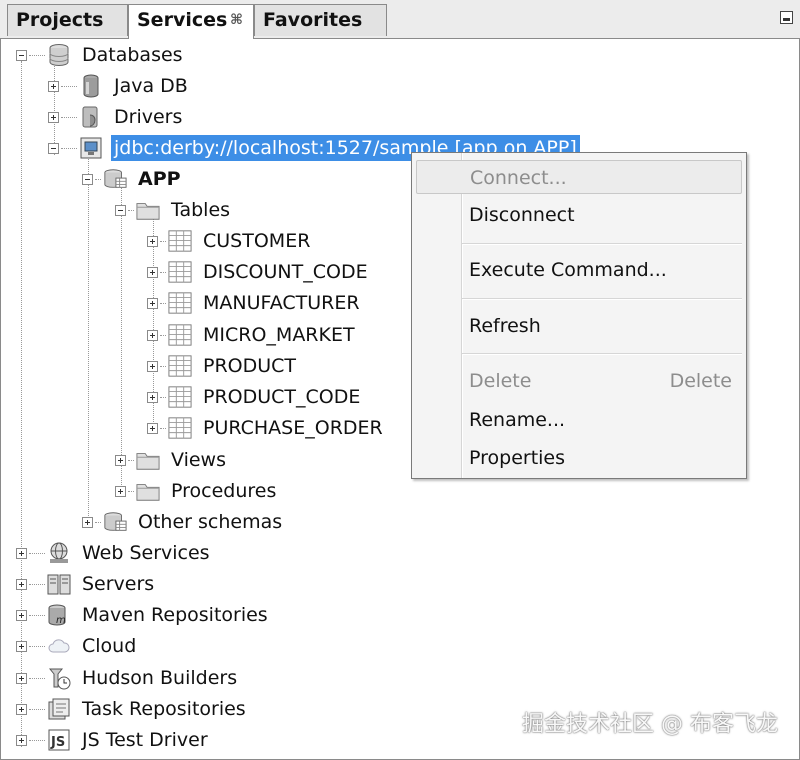  Describe the element at coordinates (86, 584) in the screenshot. I see `tree-node-servers: Servers` at that location.